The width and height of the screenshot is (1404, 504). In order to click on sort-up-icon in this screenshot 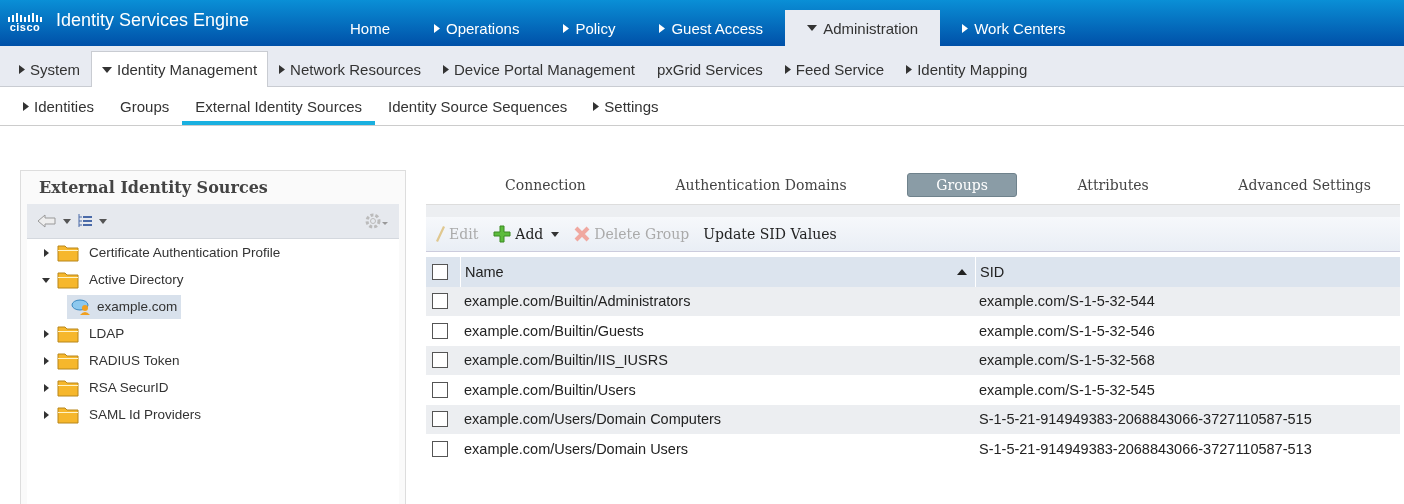, I will do `click(962, 271)`.